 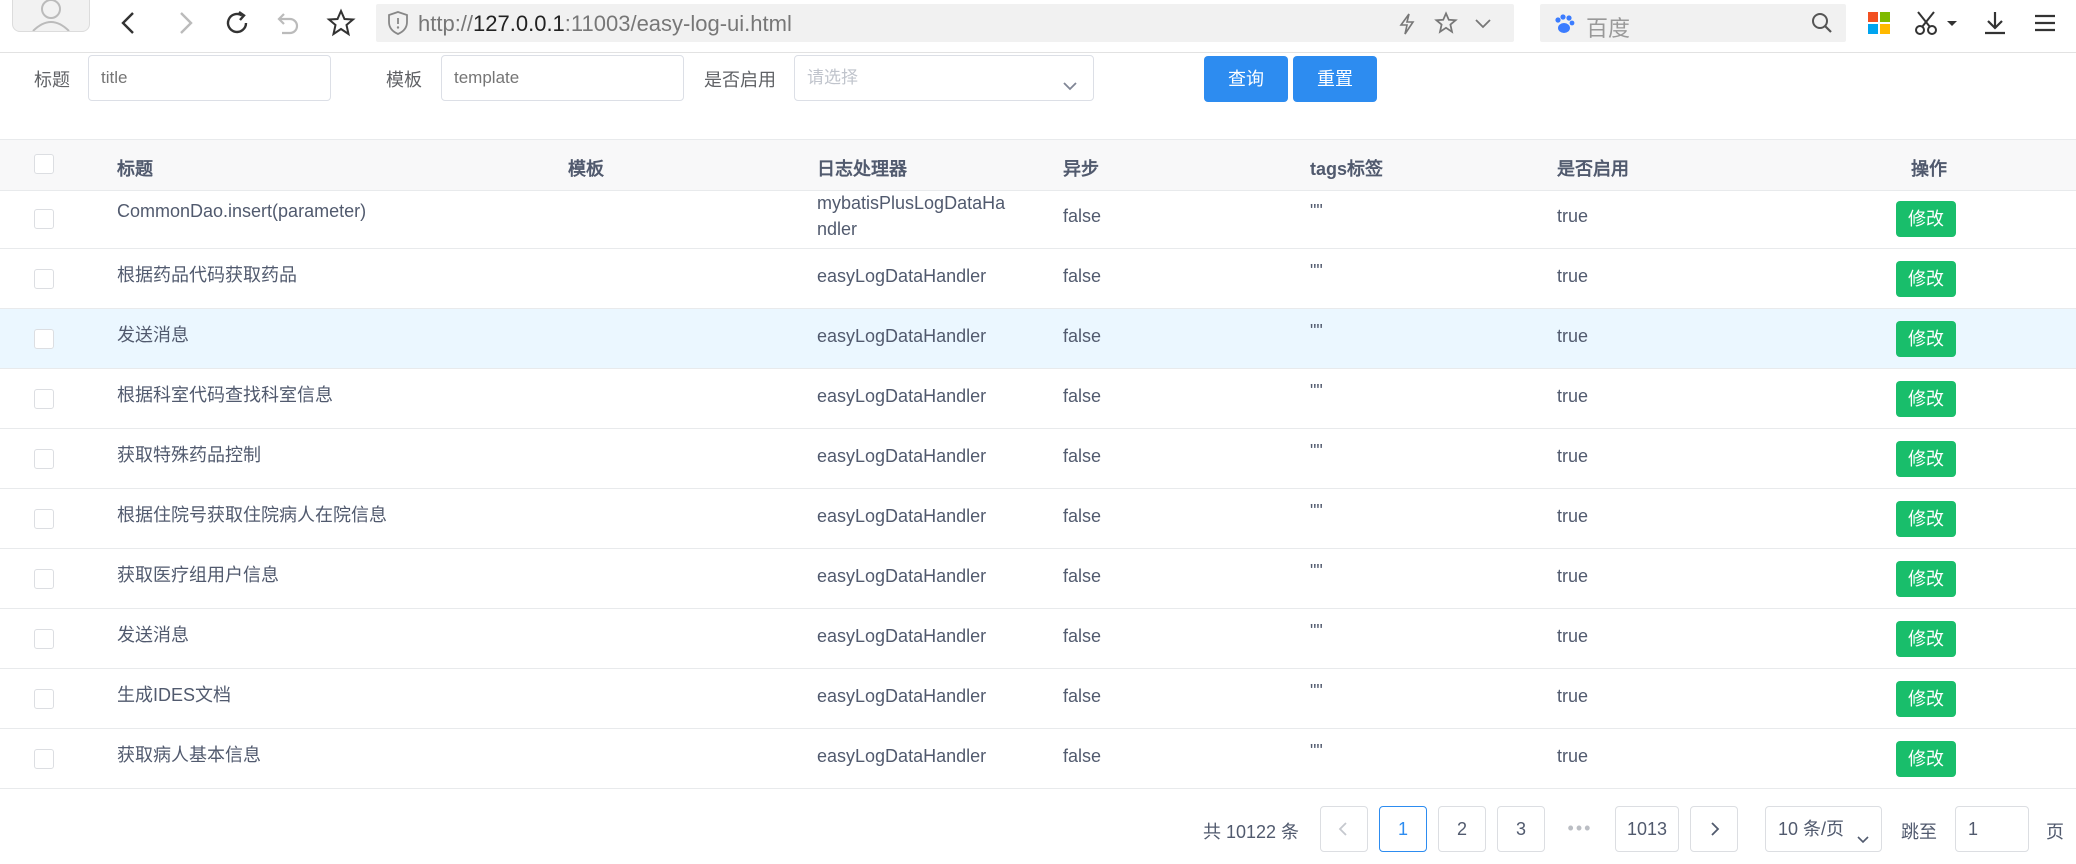 What do you see at coordinates (1407, 26) in the screenshot?
I see `lightning-icon` at bounding box center [1407, 26].